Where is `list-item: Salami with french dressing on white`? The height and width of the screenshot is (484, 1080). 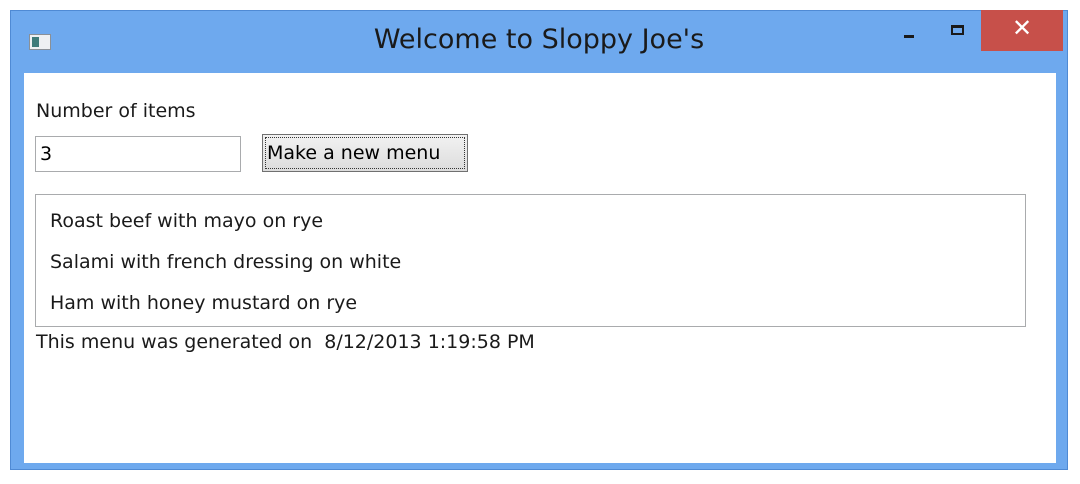
list-item: Salami with french dressing on white is located at coordinates (530, 262).